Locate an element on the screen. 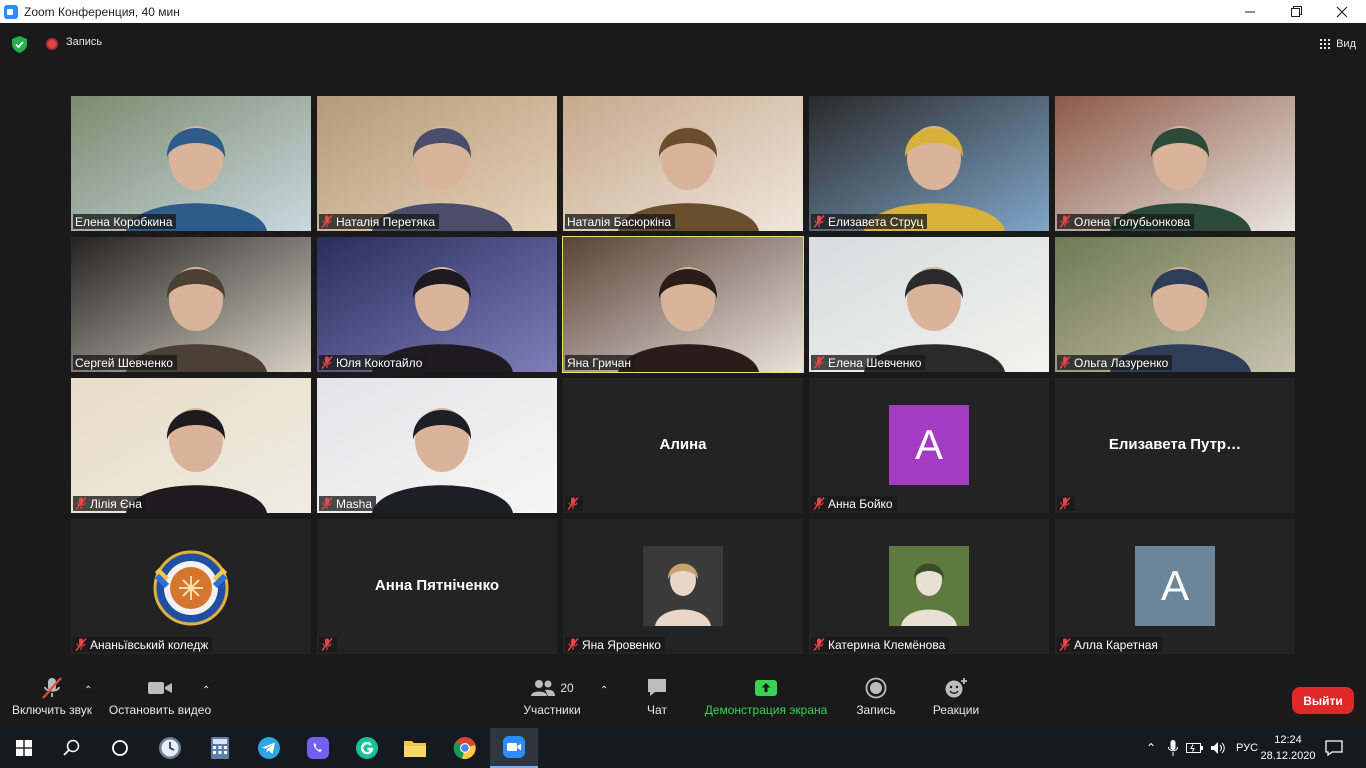  taskbar-clock-app is located at coordinates (170, 748).